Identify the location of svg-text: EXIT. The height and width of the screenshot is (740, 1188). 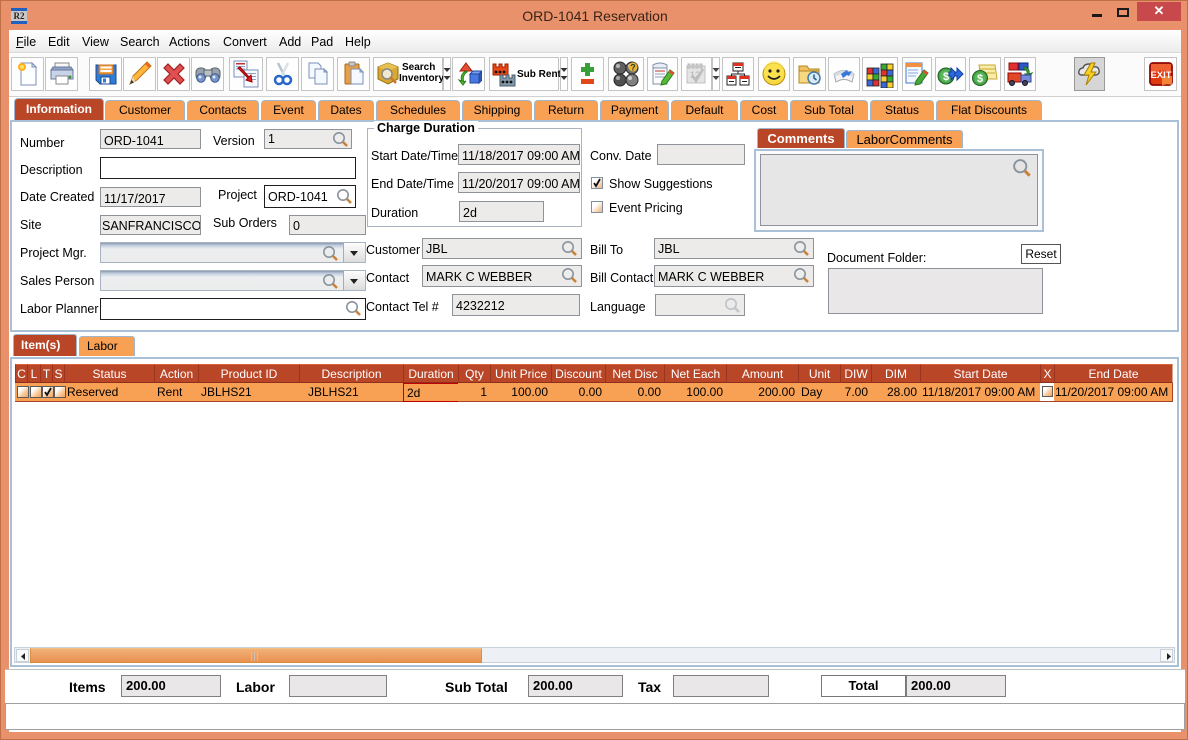
(1160, 75).